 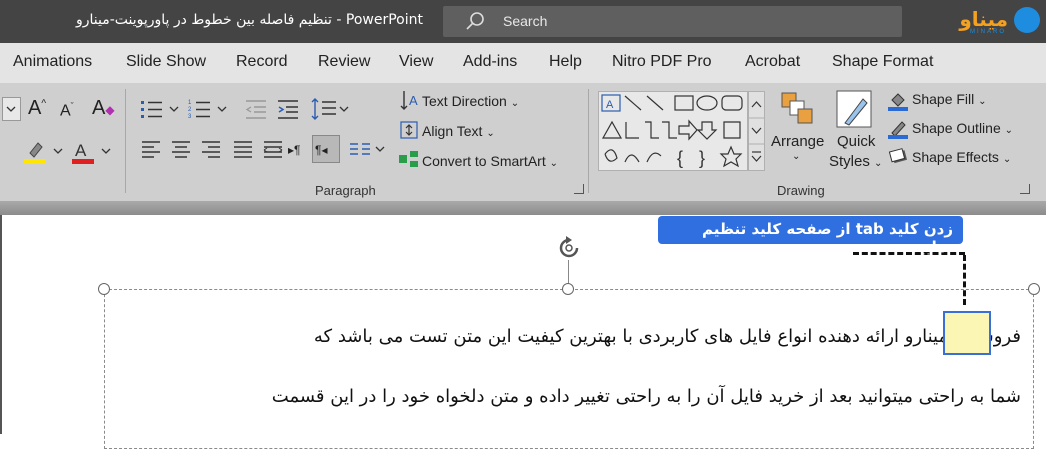 What do you see at coordinates (882, 62) in the screenshot?
I see `tab-shape-format: Shape Format` at bounding box center [882, 62].